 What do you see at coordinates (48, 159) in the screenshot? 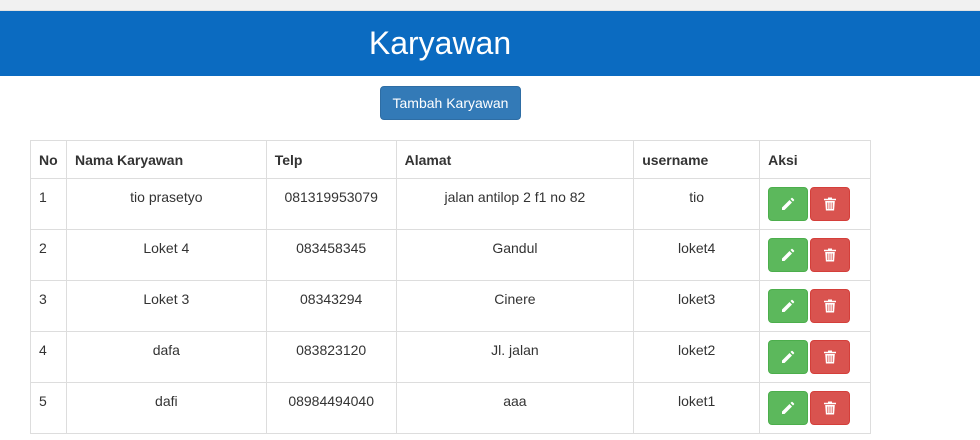
I see `column-header-no: No` at bounding box center [48, 159].